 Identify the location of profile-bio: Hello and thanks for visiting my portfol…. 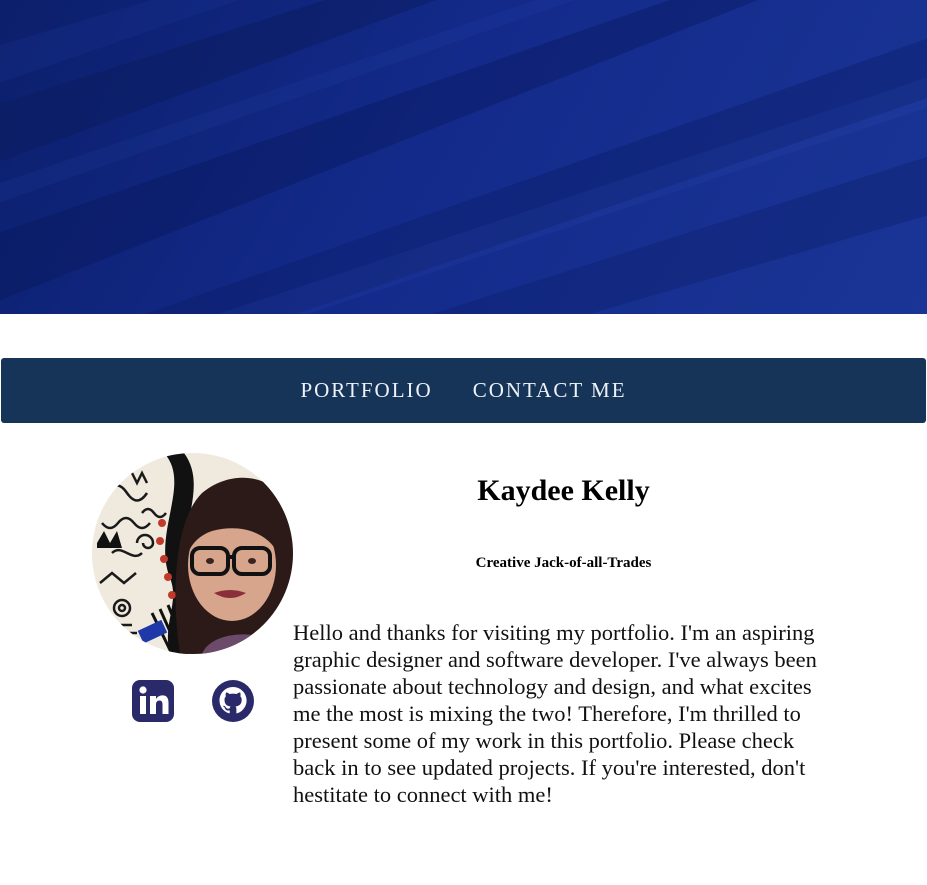
(555, 713).